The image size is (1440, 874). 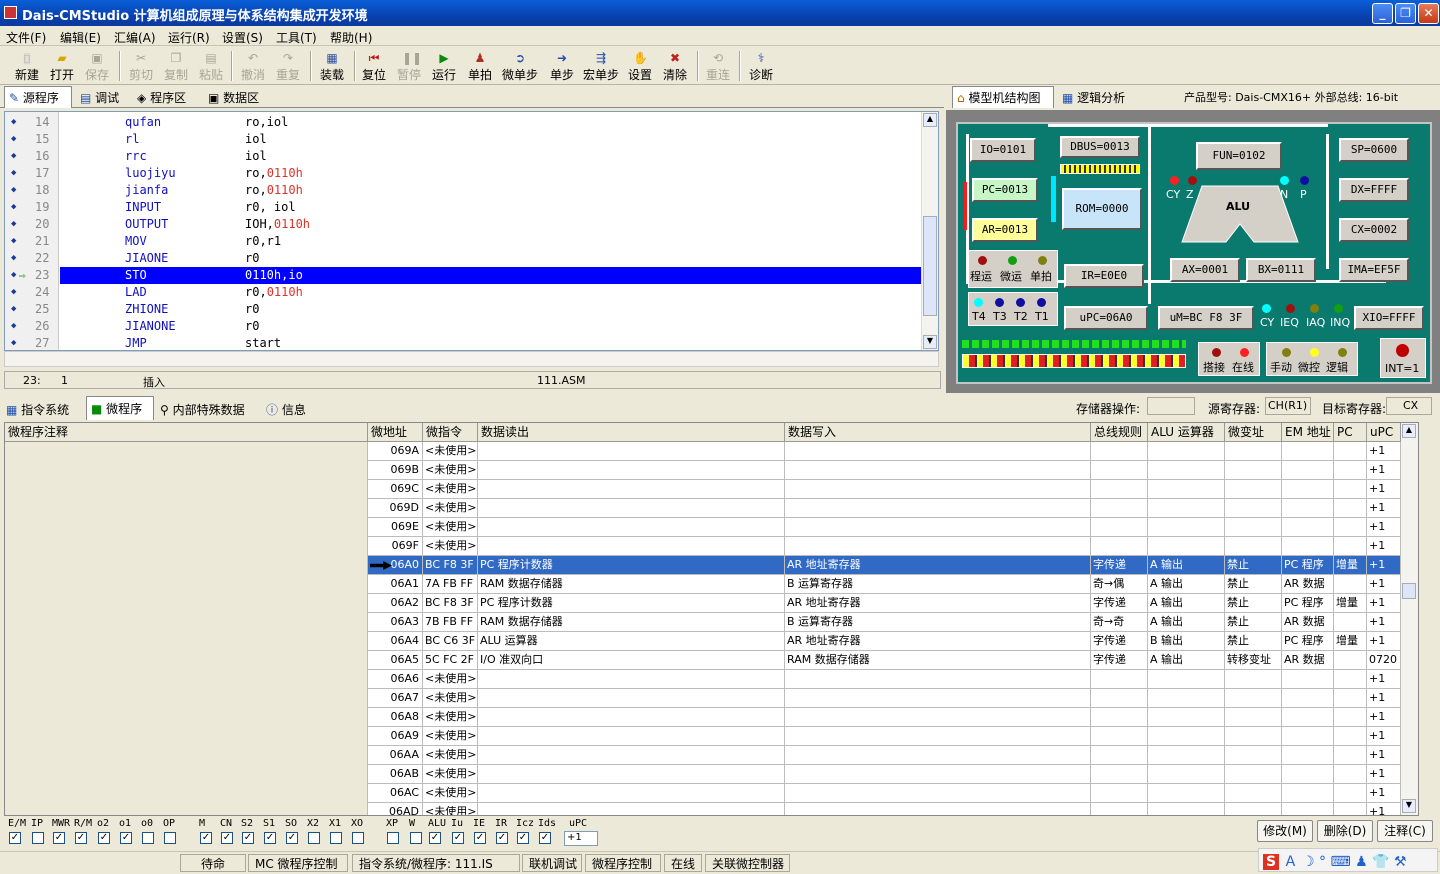 What do you see at coordinates (332, 66) in the screenshot?
I see `load-button: ▦ 装载` at bounding box center [332, 66].